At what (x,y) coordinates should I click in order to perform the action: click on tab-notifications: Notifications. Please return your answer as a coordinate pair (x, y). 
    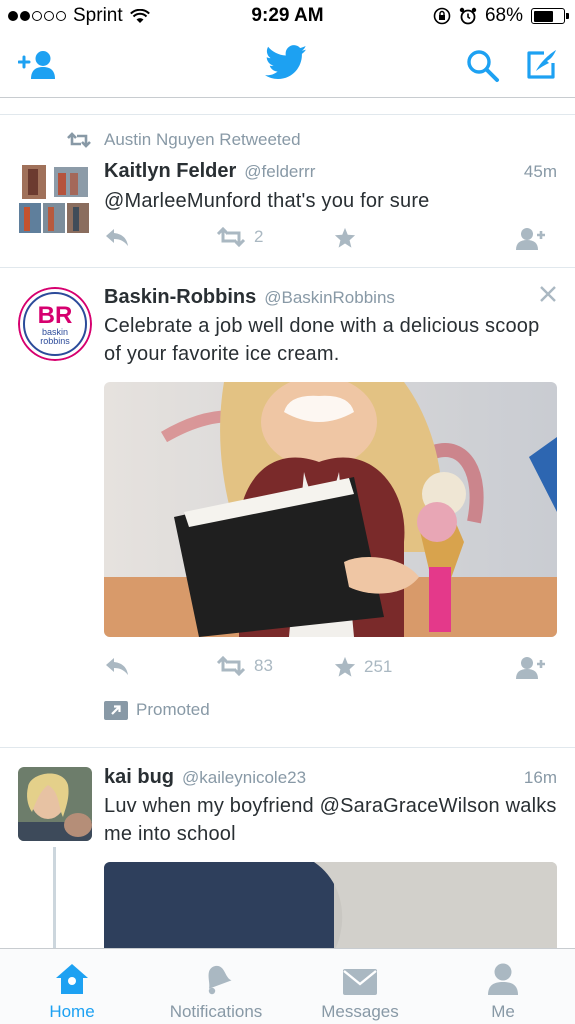
    Looking at the image, I should click on (216, 986).